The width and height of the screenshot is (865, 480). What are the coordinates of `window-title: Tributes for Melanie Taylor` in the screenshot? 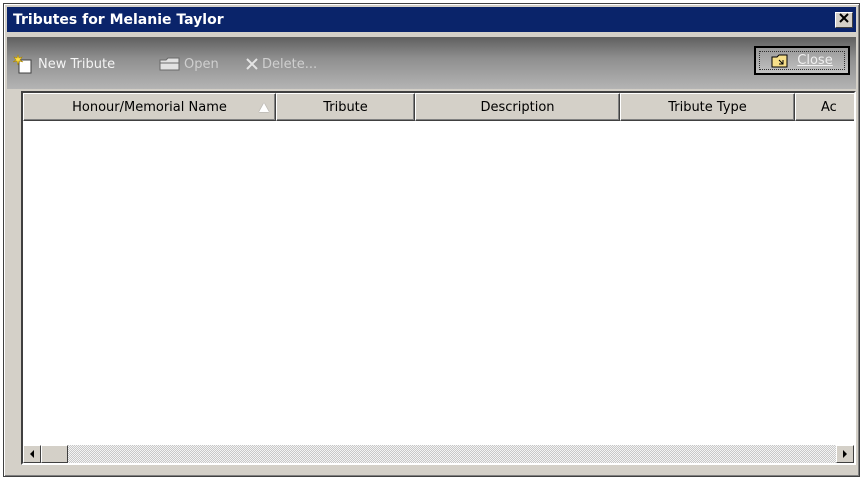 It's located at (118, 19).